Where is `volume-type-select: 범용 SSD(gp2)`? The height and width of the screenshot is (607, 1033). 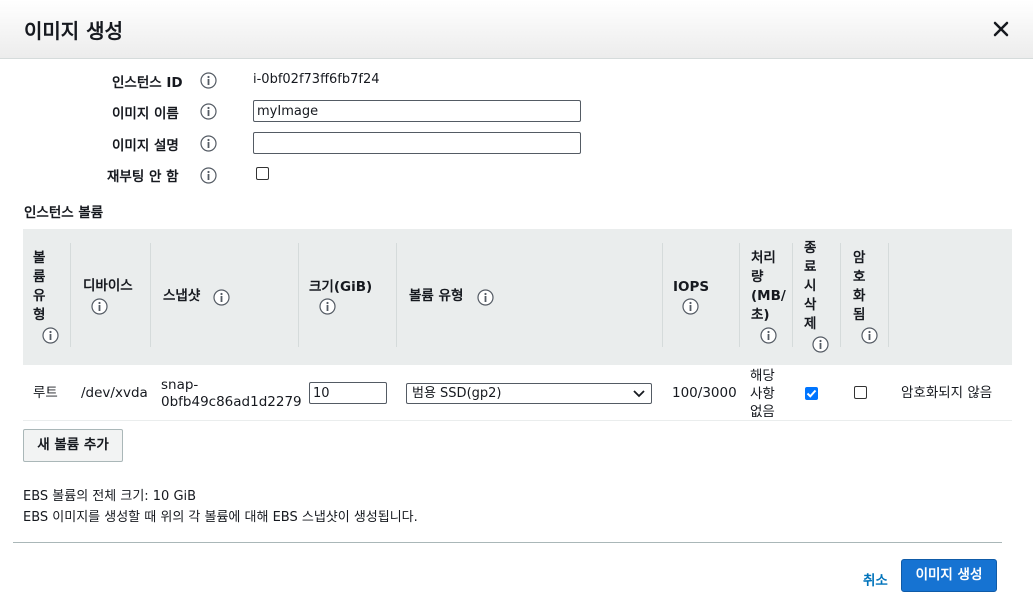
volume-type-select: 범용 SSD(gp2) is located at coordinates (529, 393).